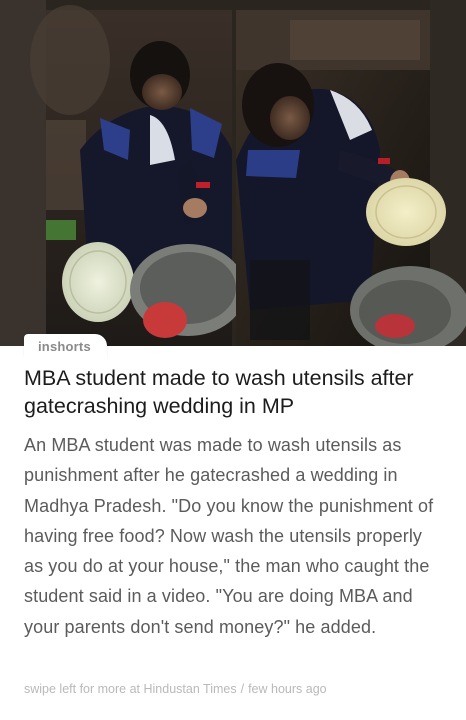 This screenshot has width=466, height=720. I want to click on source-tag: inshorts, so click(65, 346).